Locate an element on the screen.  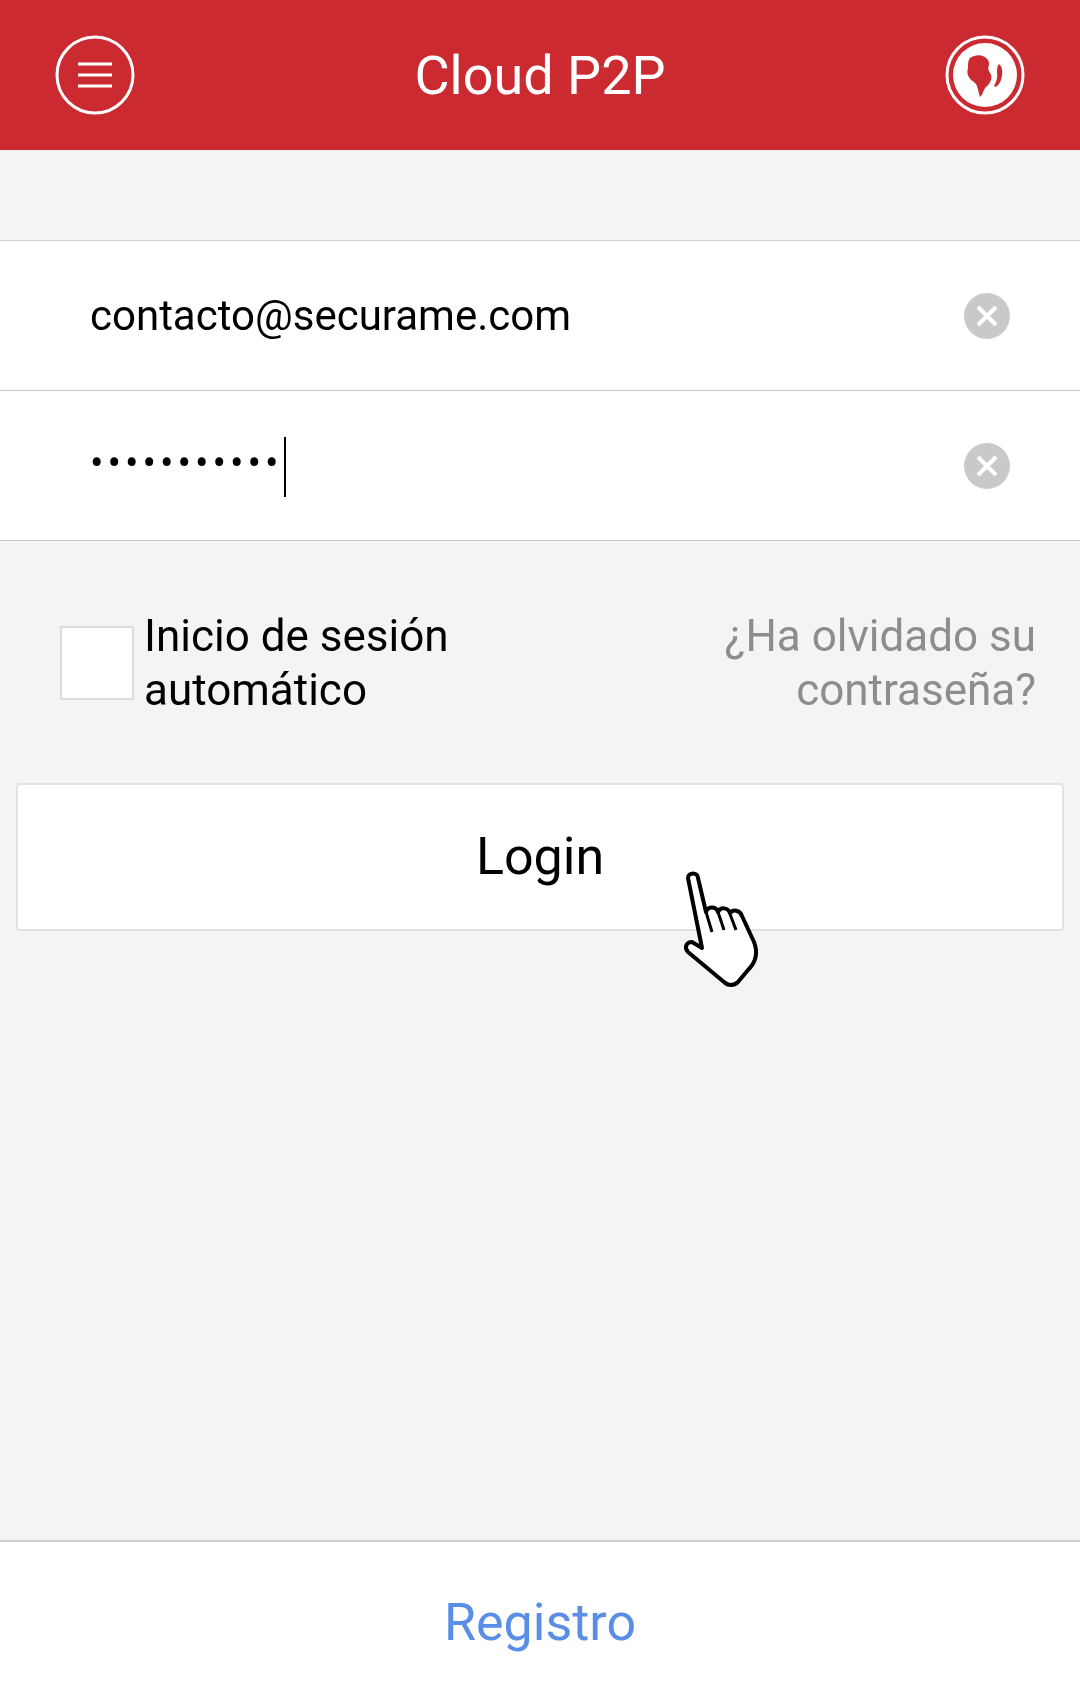
field-value: ••••••••••• is located at coordinates (527, 465).